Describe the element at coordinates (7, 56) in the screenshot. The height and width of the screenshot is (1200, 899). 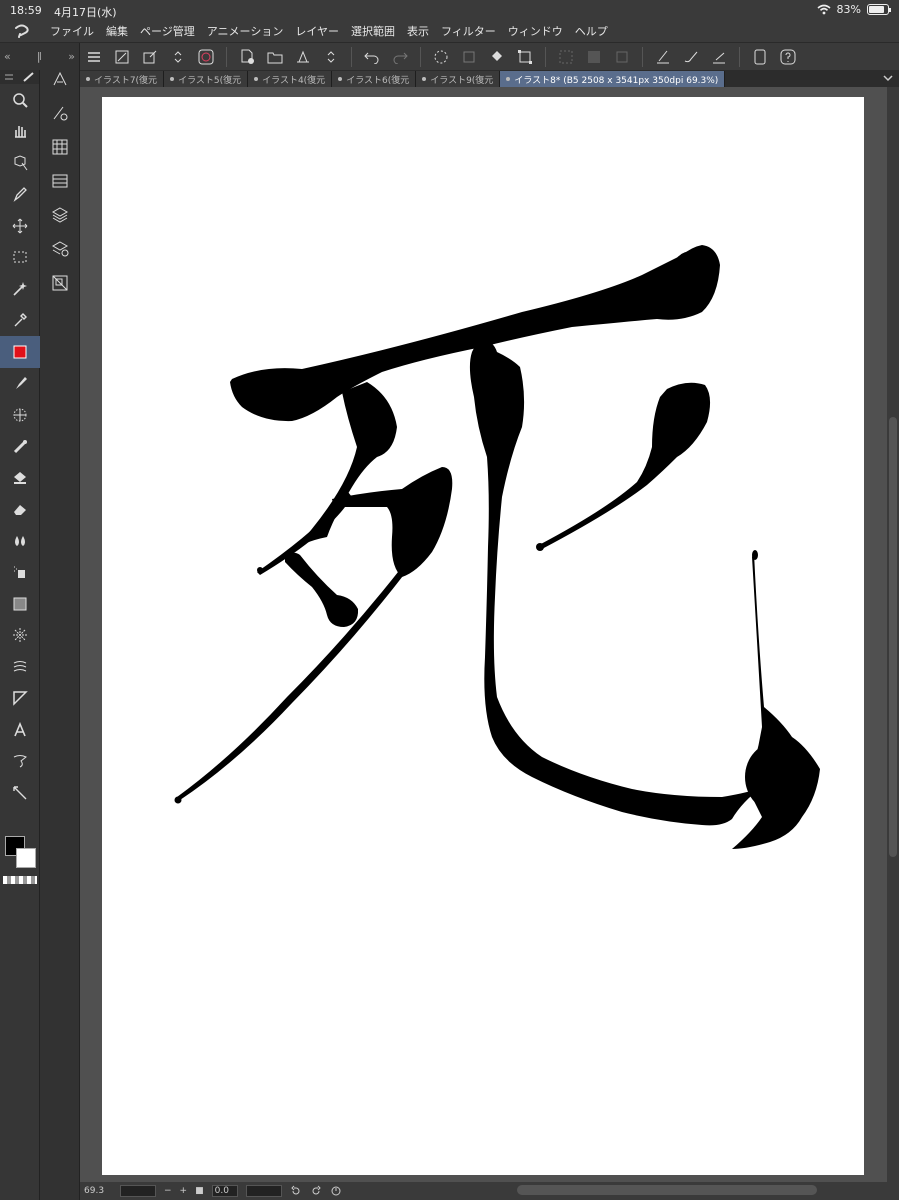
I see `collapse-left-icon: «` at that location.